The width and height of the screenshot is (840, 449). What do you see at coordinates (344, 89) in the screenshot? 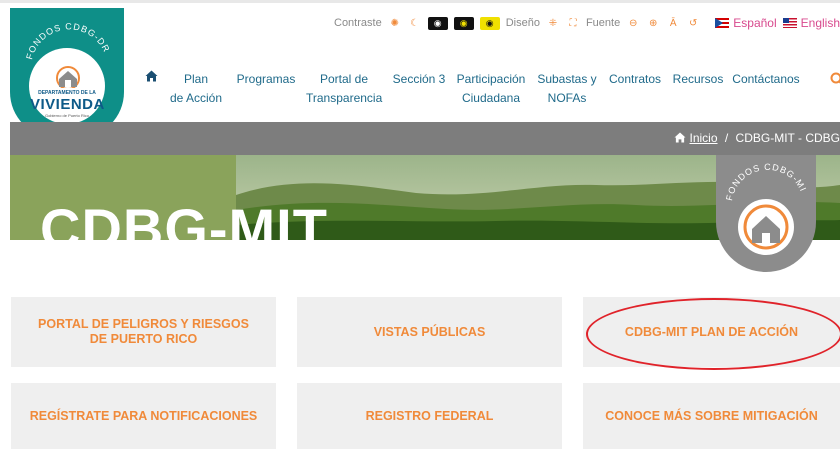
I see `nav-item-portal-de-transparencia: Portal de Transparencia` at bounding box center [344, 89].